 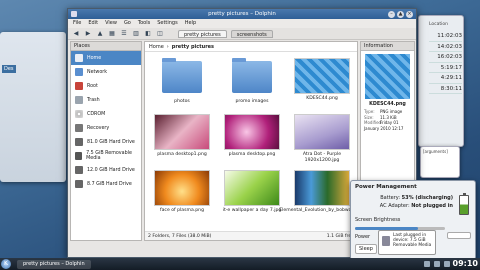 I want to click on kickoff-icon: K, so click(x=6, y=264).